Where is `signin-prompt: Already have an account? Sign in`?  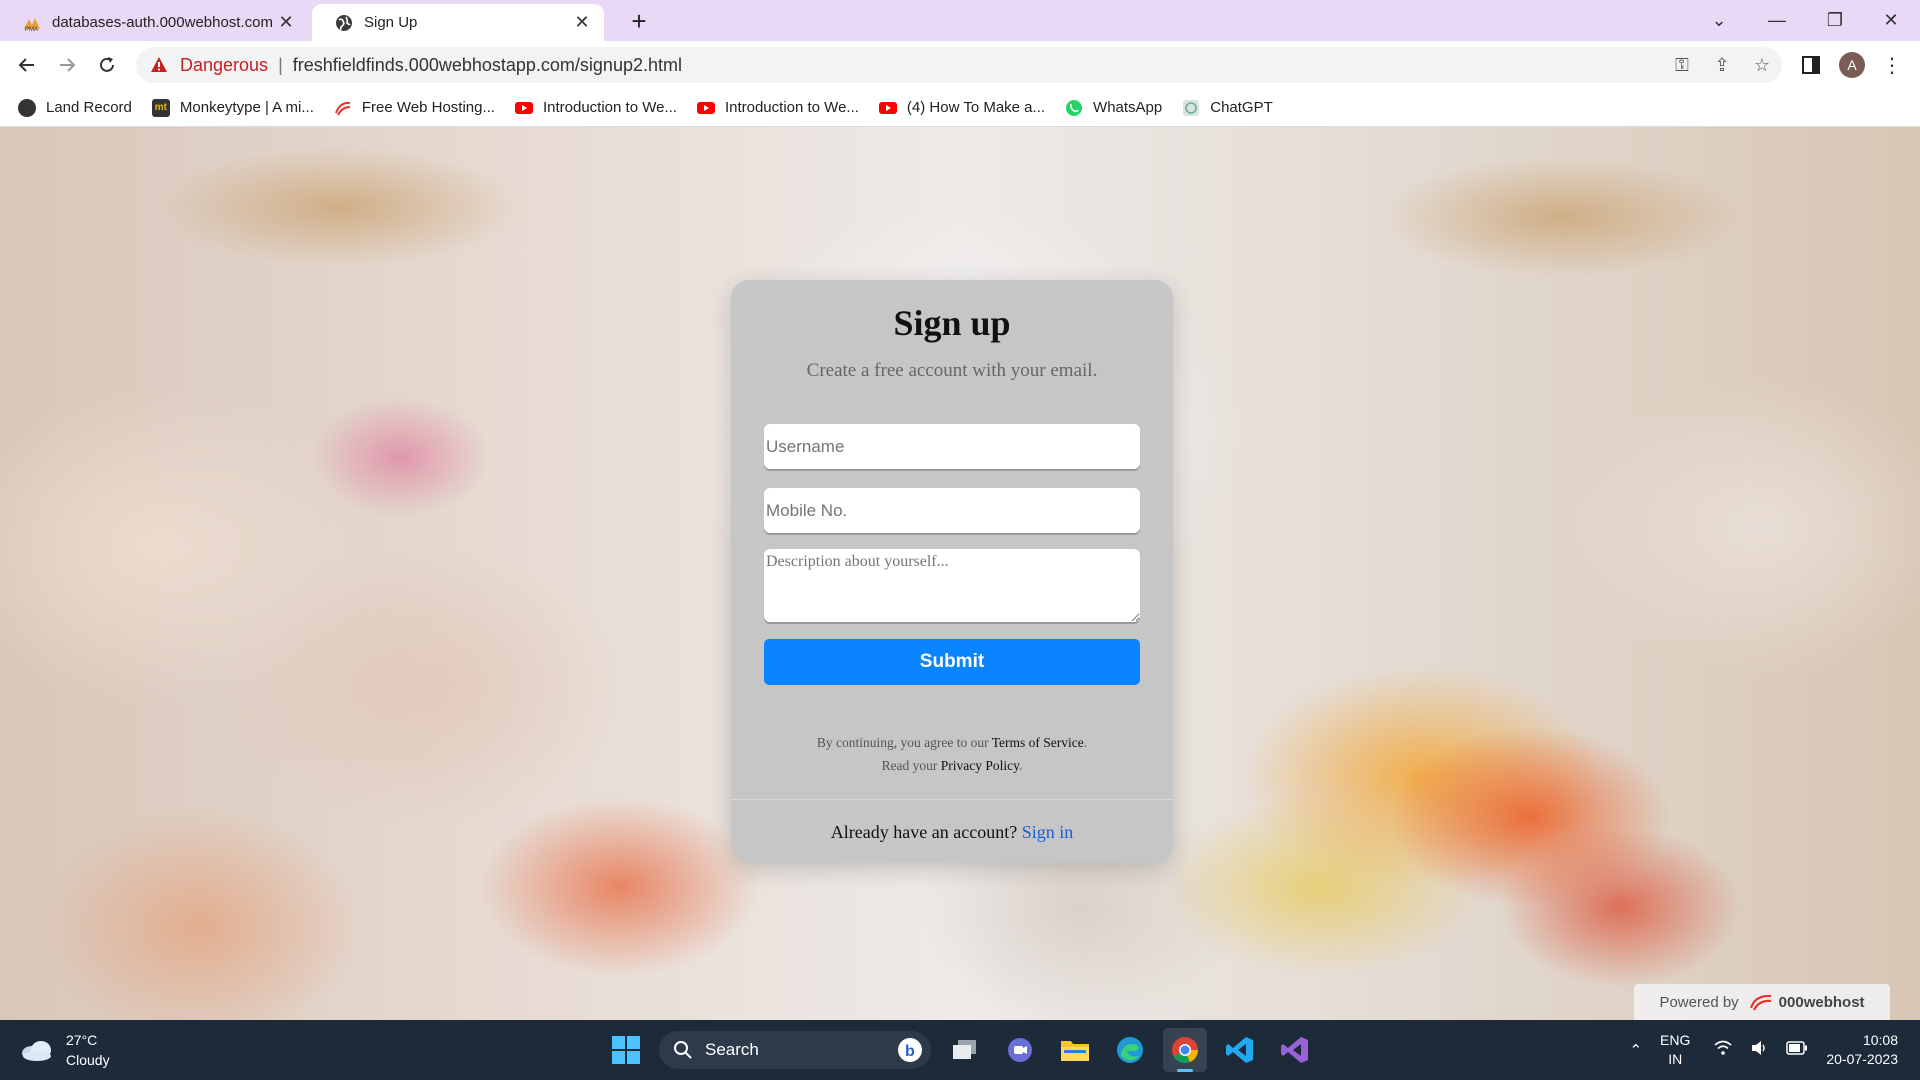 signin-prompt: Already have an account? Sign in is located at coordinates (952, 832).